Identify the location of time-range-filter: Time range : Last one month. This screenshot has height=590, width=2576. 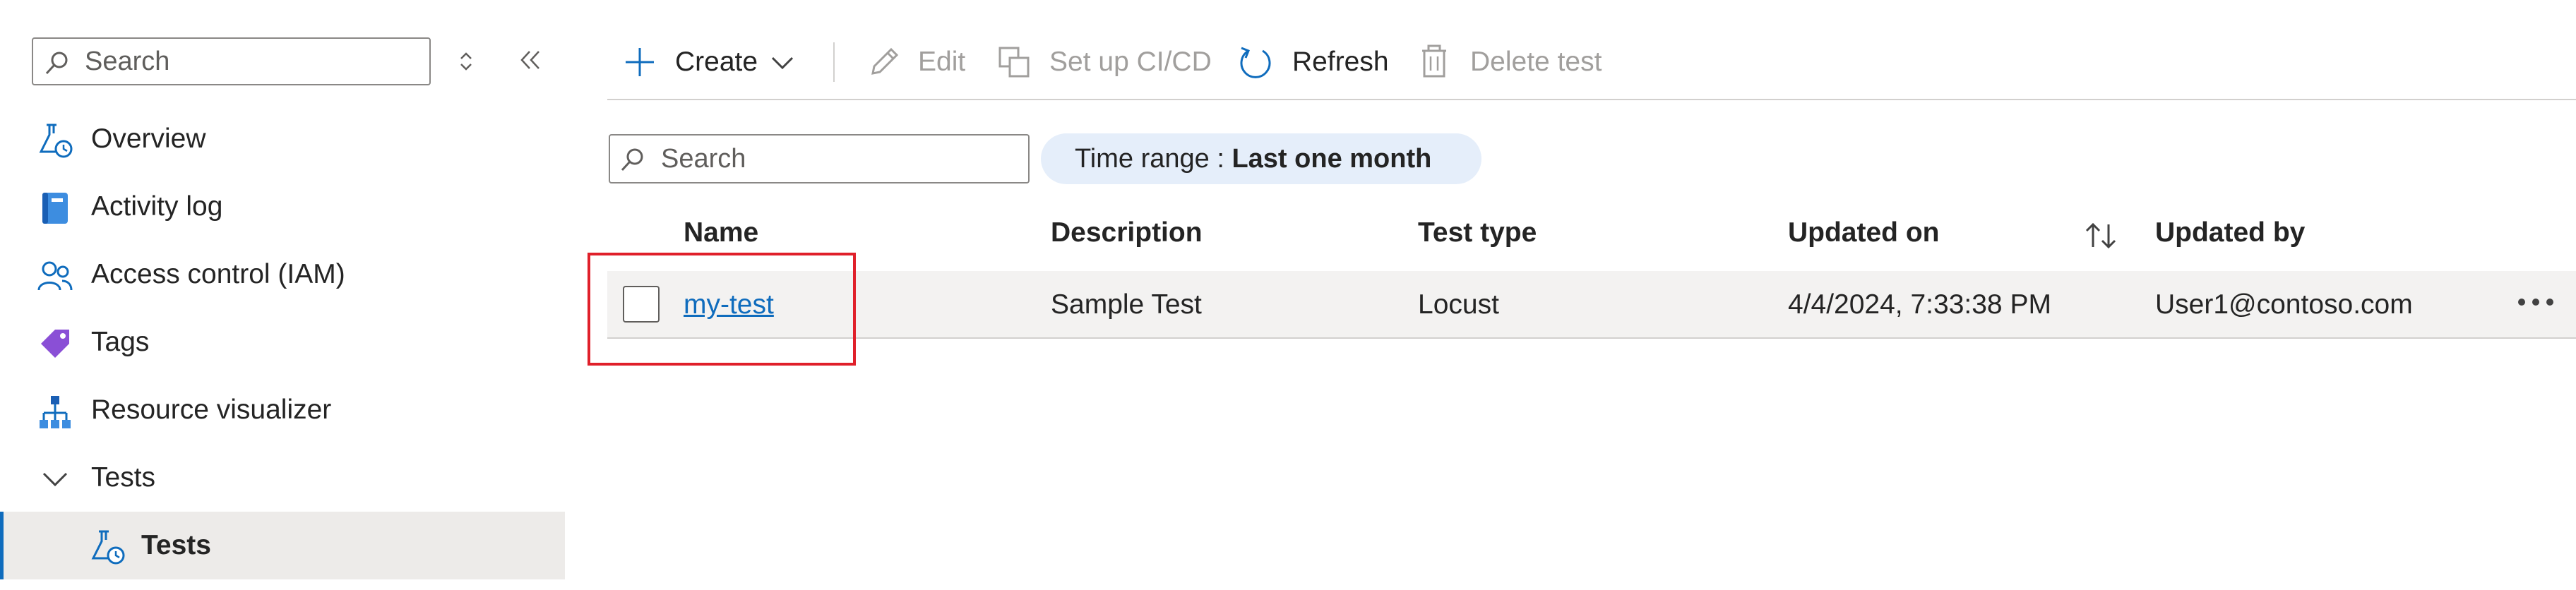
(1261, 158).